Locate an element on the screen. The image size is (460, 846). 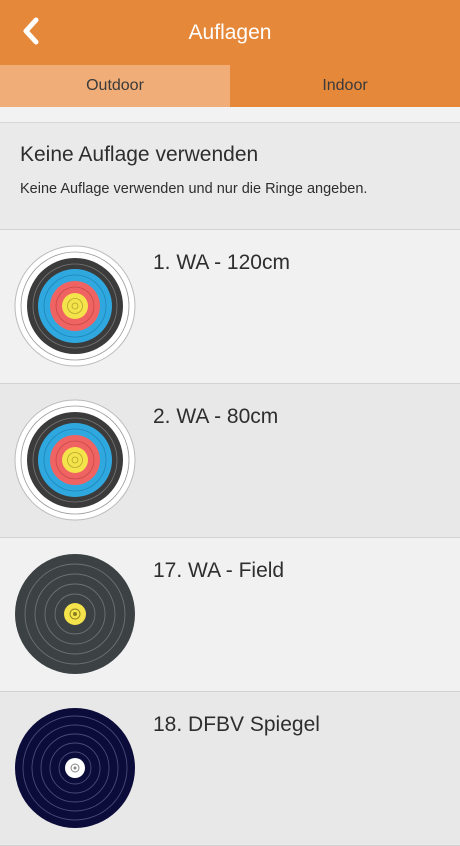
no-target-title: Keine Auflage verwenden is located at coordinates (139, 154).